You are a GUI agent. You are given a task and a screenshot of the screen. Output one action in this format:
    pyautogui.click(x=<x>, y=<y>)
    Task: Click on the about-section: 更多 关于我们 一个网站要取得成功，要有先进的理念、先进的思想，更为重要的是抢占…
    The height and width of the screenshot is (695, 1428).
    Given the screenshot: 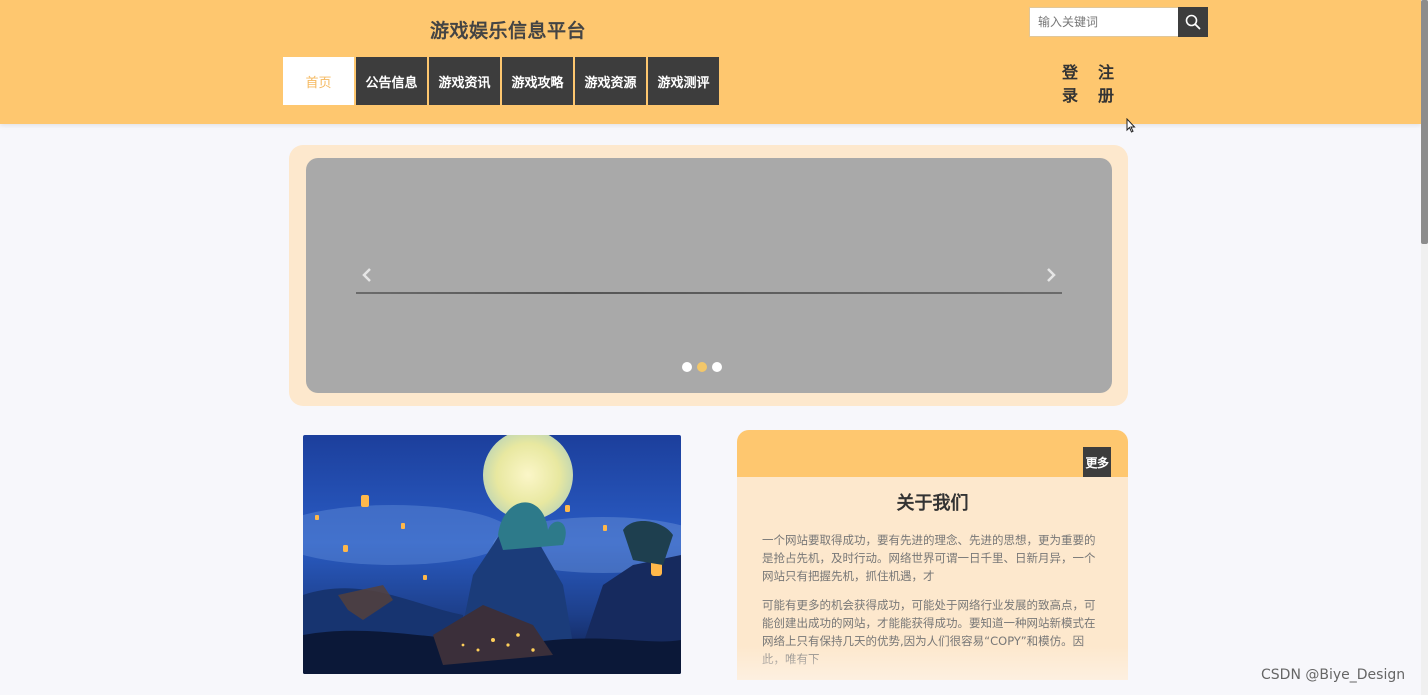 What is the action you would take?
    pyautogui.click(x=932, y=555)
    